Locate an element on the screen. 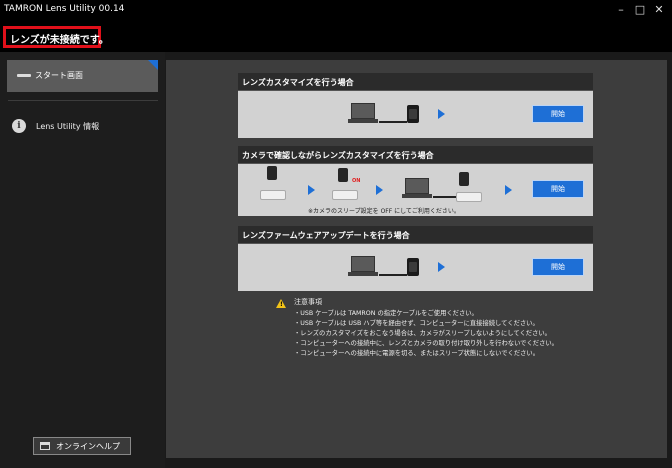 This screenshot has width=672, height=468. customize-start-button: 開始 is located at coordinates (558, 114).